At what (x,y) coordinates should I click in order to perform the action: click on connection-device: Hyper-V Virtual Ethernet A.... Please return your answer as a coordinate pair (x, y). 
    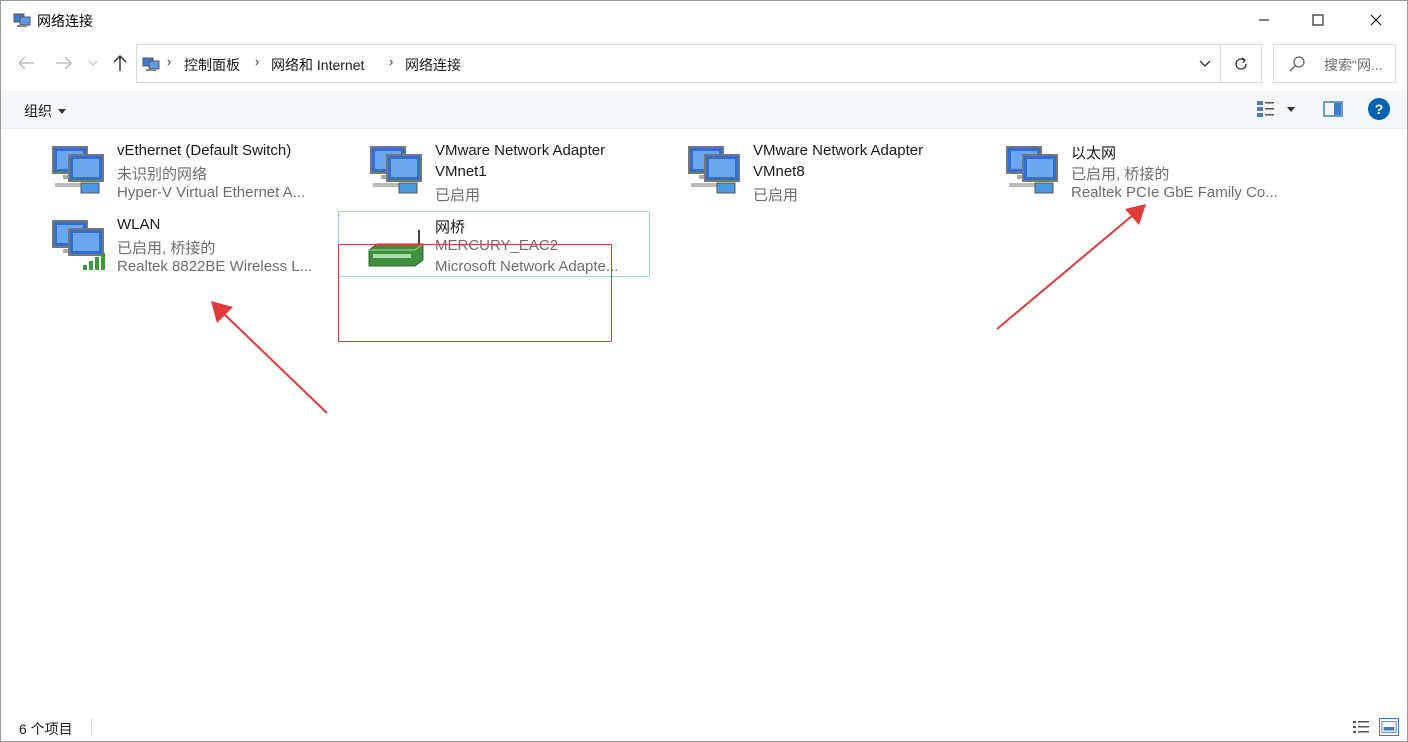
    Looking at the image, I should click on (211, 192).